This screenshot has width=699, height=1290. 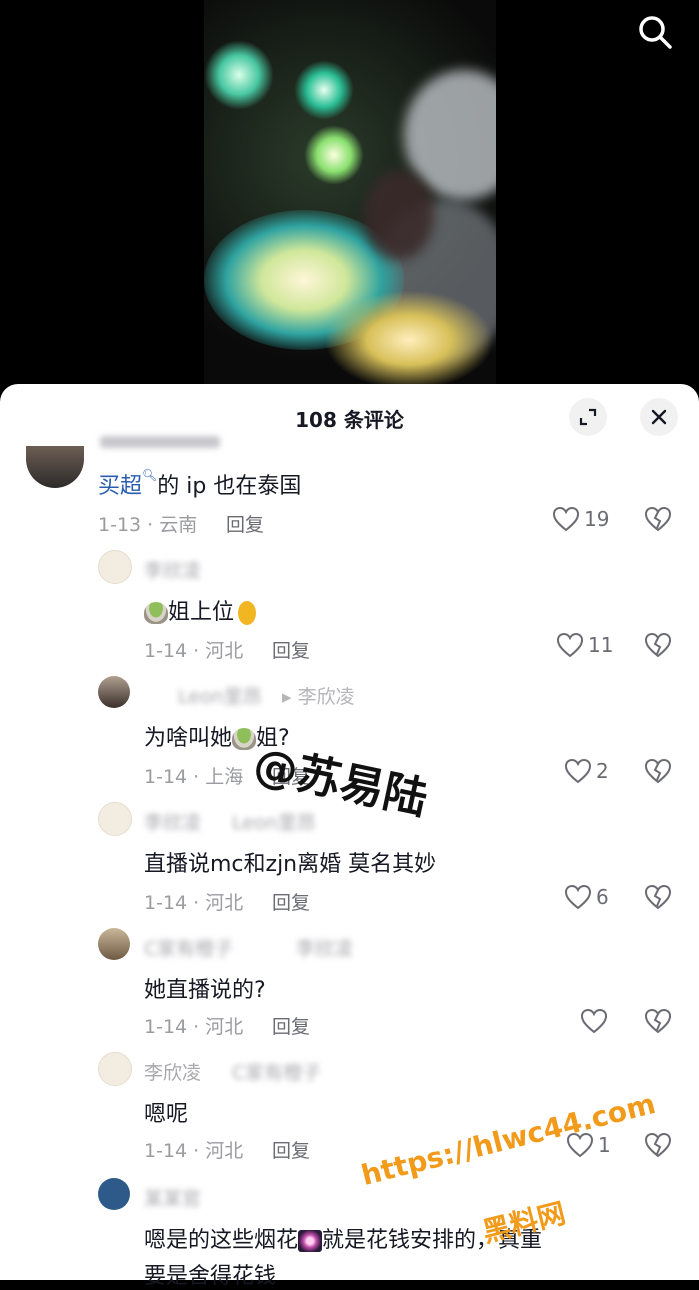 What do you see at coordinates (200, 610) in the screenshot?
I see `comment-text: 姐上位` at bounding box center [200, 610].